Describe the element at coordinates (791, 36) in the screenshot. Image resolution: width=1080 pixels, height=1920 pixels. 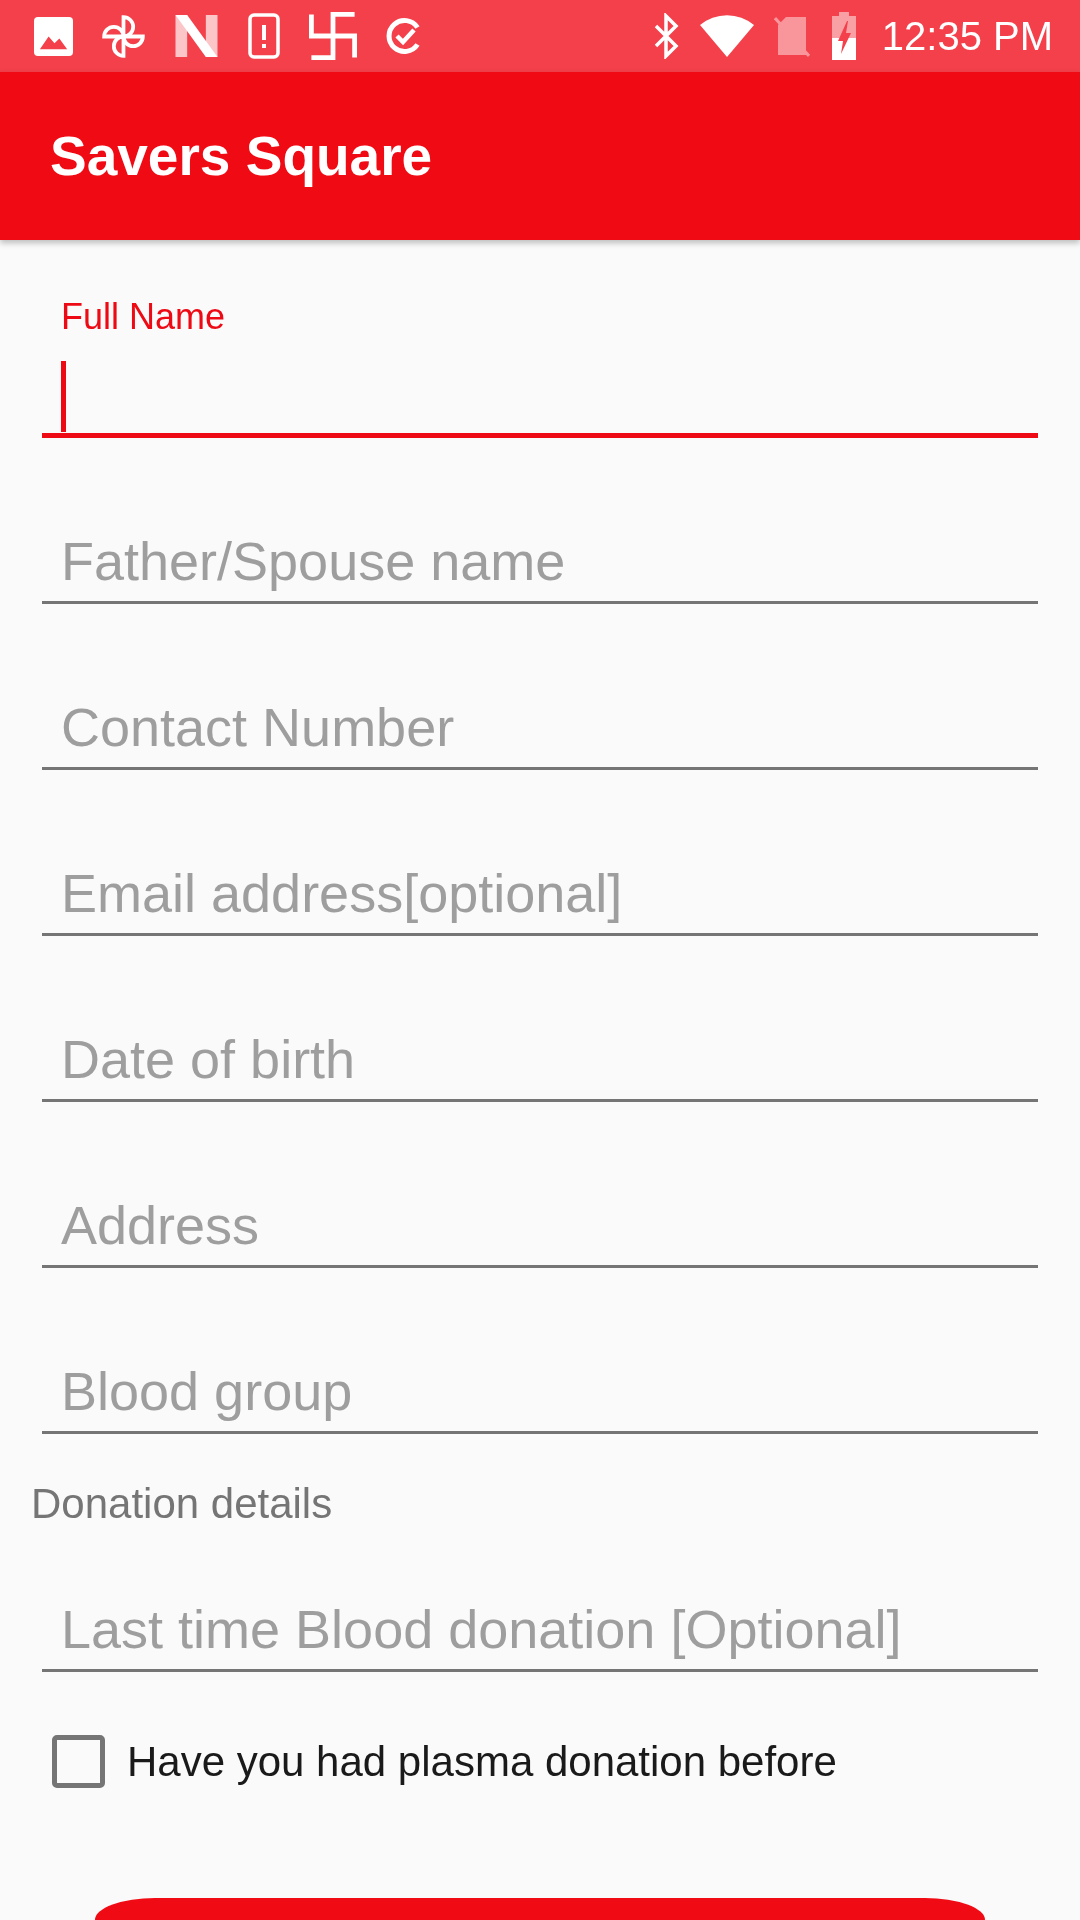
I see `no-sim-icon` at that location.